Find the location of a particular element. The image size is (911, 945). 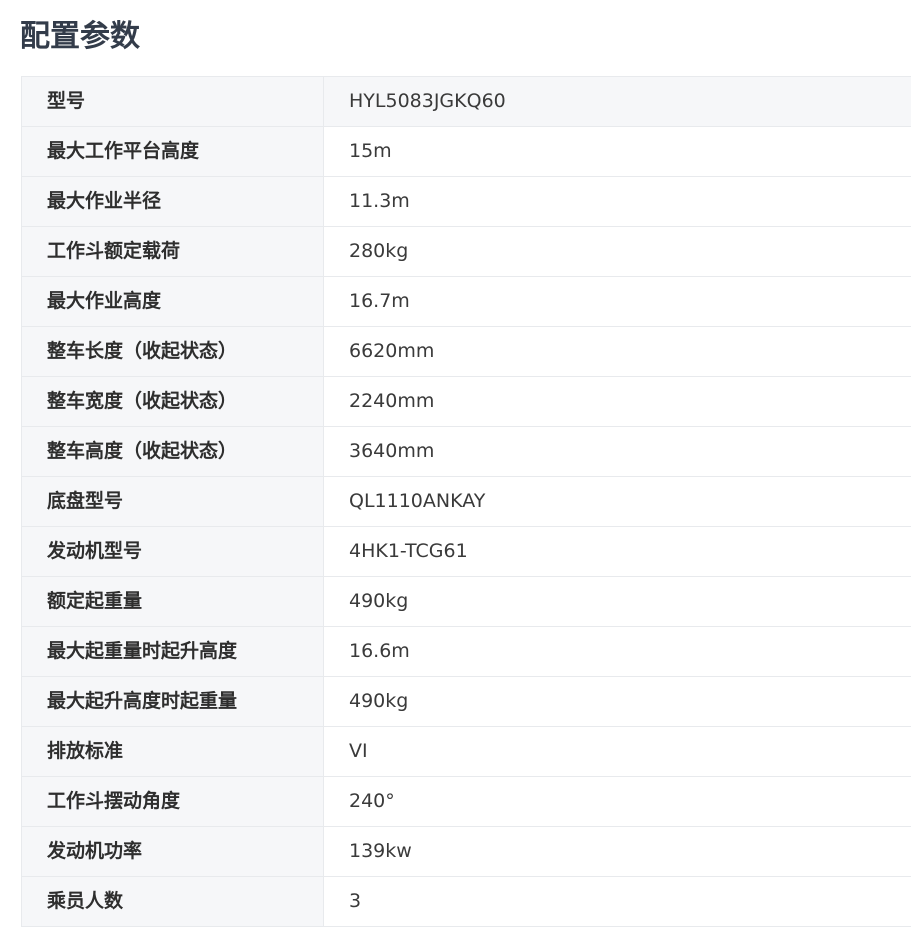

table-row: 最大作业高度 16.7m is located at coordinates (466, 301).